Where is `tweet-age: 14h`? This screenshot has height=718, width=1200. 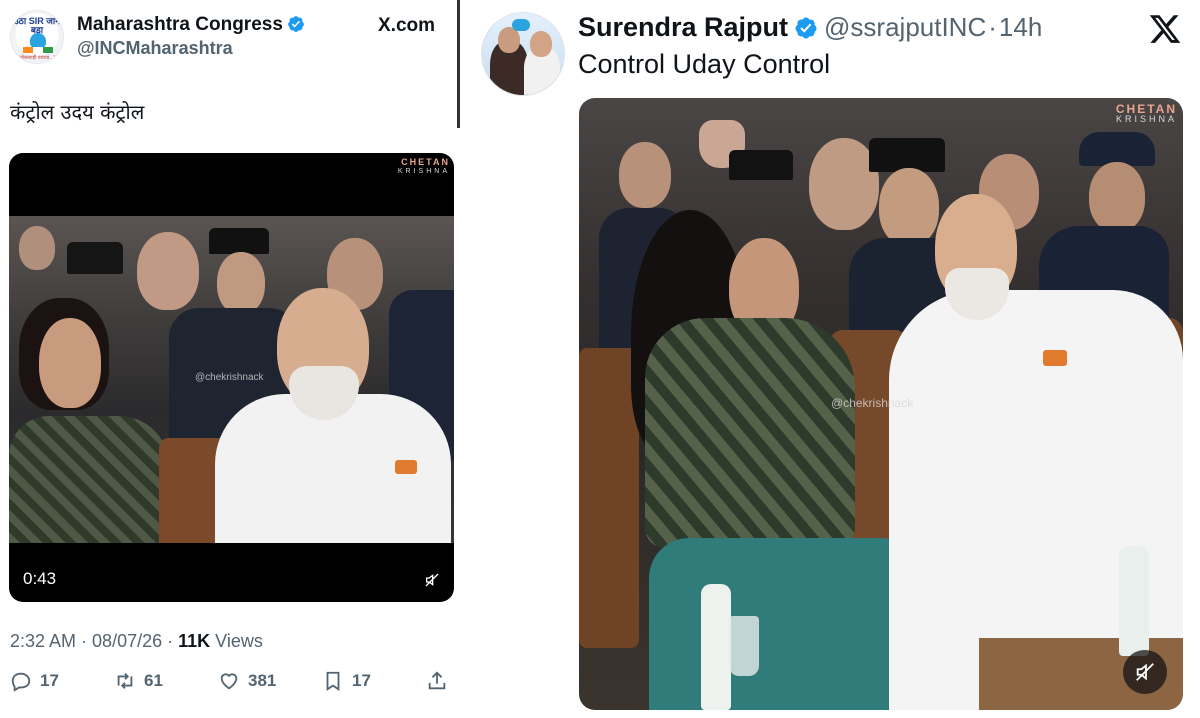 tweet-age: 14h is located at coordinates (1020, 27).